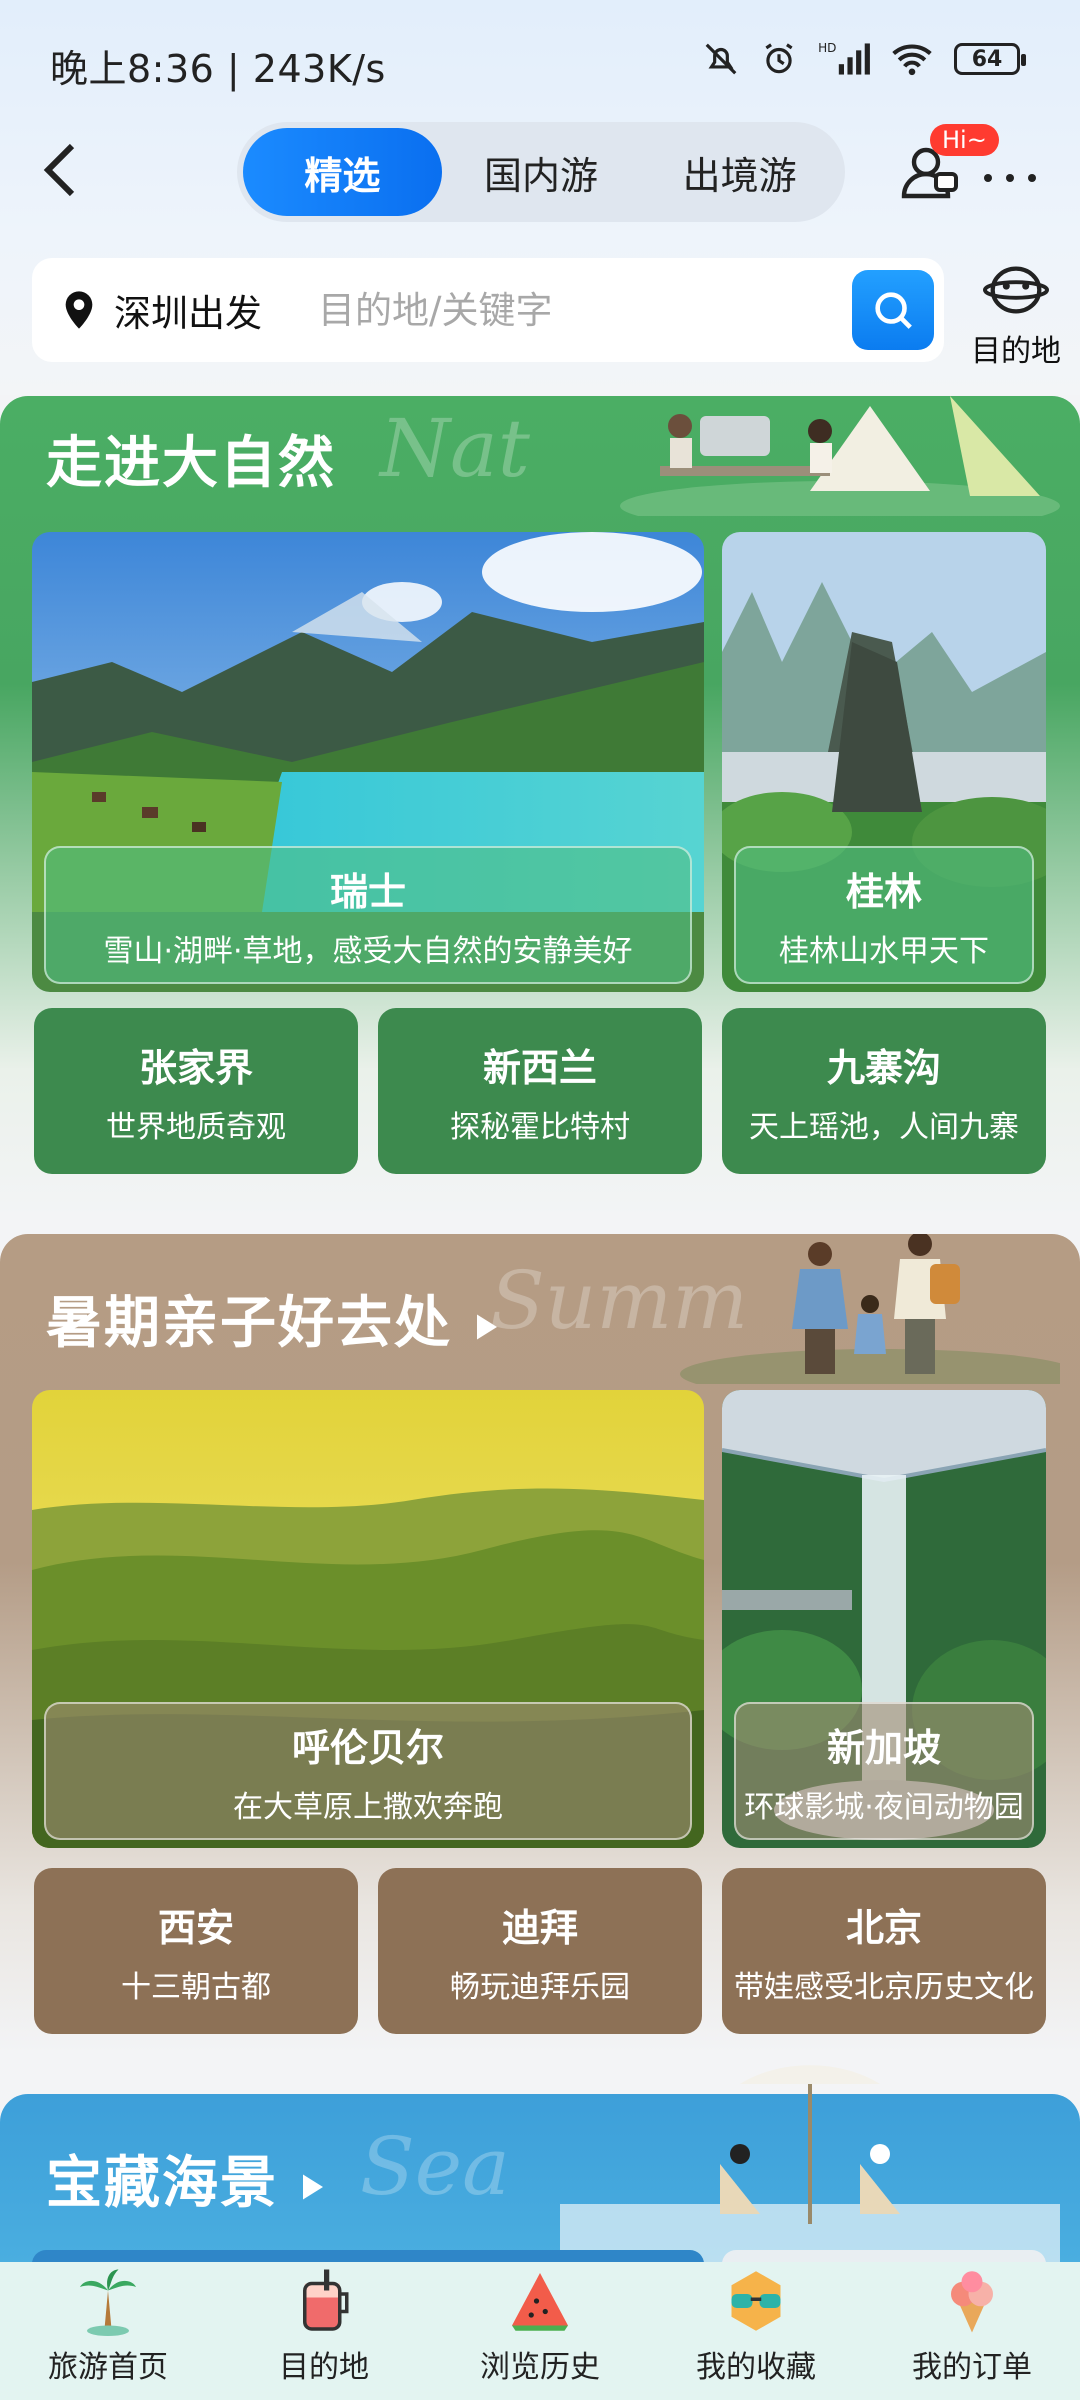 This screenshot has height=2400, width=1080. Describe the element at coordinates (540, 1091) in the screenshot. I see `destination-card-new-zealand: 新西兰 探秘霍比特村` at that location.